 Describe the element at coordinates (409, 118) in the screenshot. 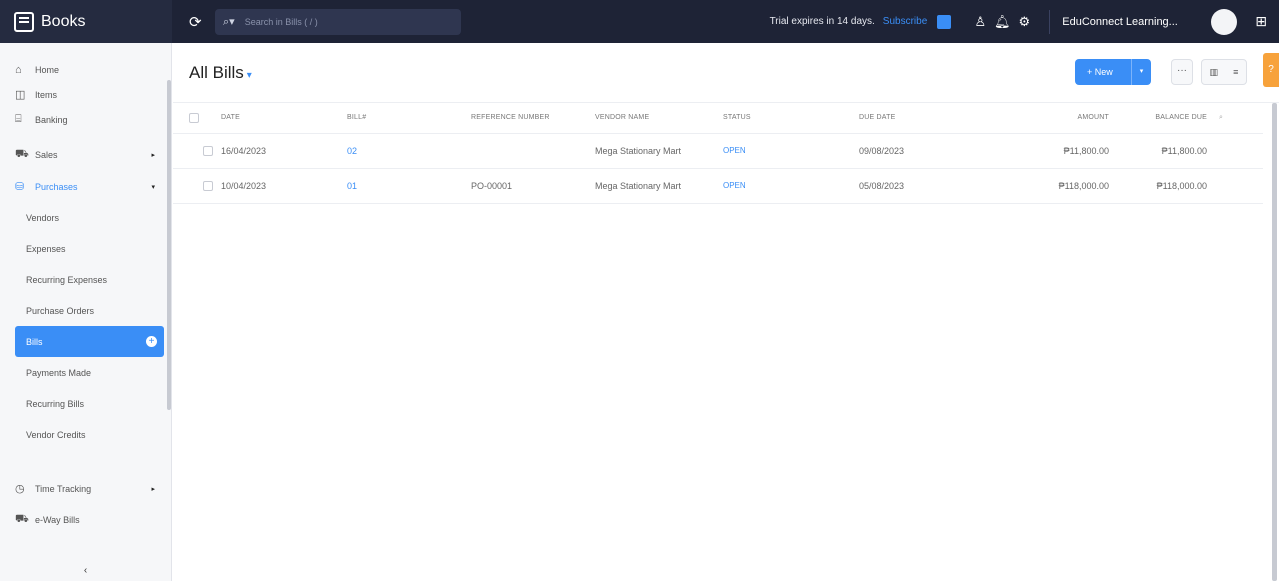

I see `column-bill: Bill#` at that location.